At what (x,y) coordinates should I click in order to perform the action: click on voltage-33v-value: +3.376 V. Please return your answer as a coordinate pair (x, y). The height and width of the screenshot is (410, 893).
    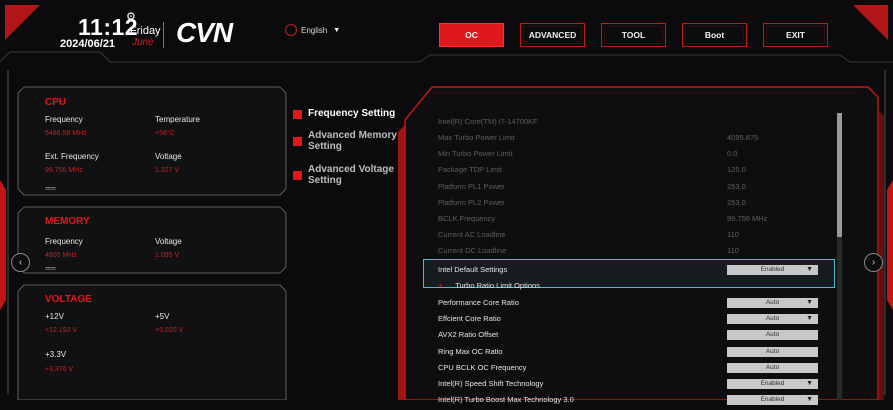
    Looking at the image, I should click on (59, 369).